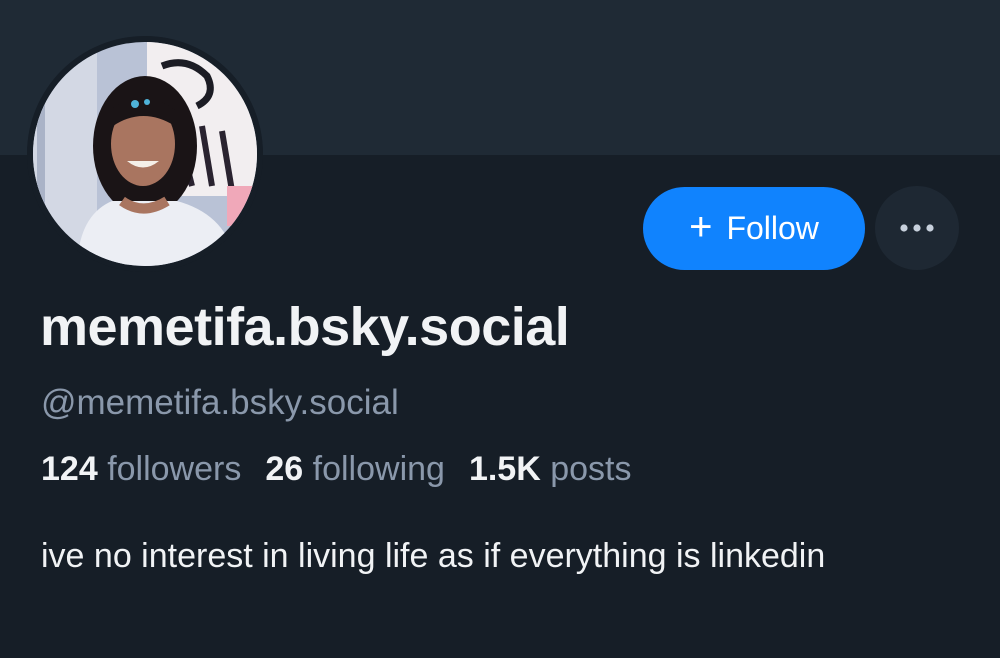 Image resolution: width=1000 pixels, height=658 pixels. Describe the element at coordinates (772, 228) in the screenshot. I see `follow-label: Follow` at that location.